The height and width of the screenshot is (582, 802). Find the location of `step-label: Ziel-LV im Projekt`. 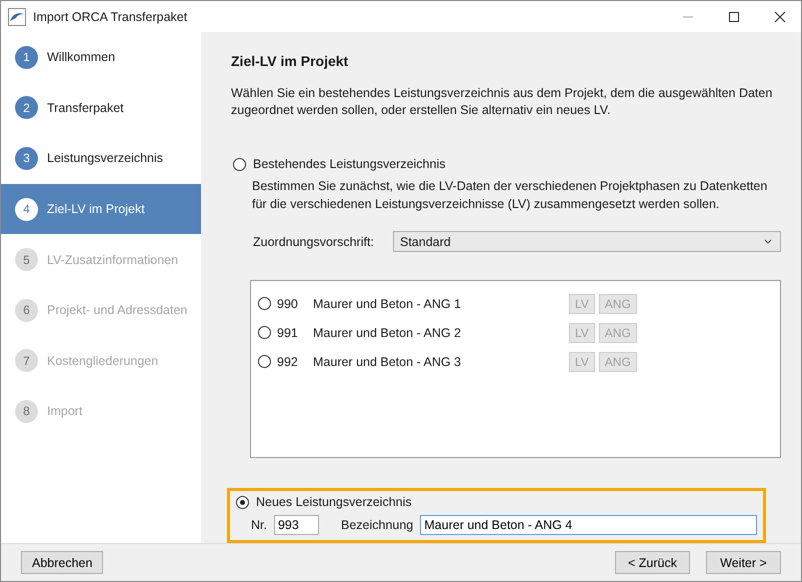

step-label: Ziel-LV im Projekt is located at coordinates (96, 209).